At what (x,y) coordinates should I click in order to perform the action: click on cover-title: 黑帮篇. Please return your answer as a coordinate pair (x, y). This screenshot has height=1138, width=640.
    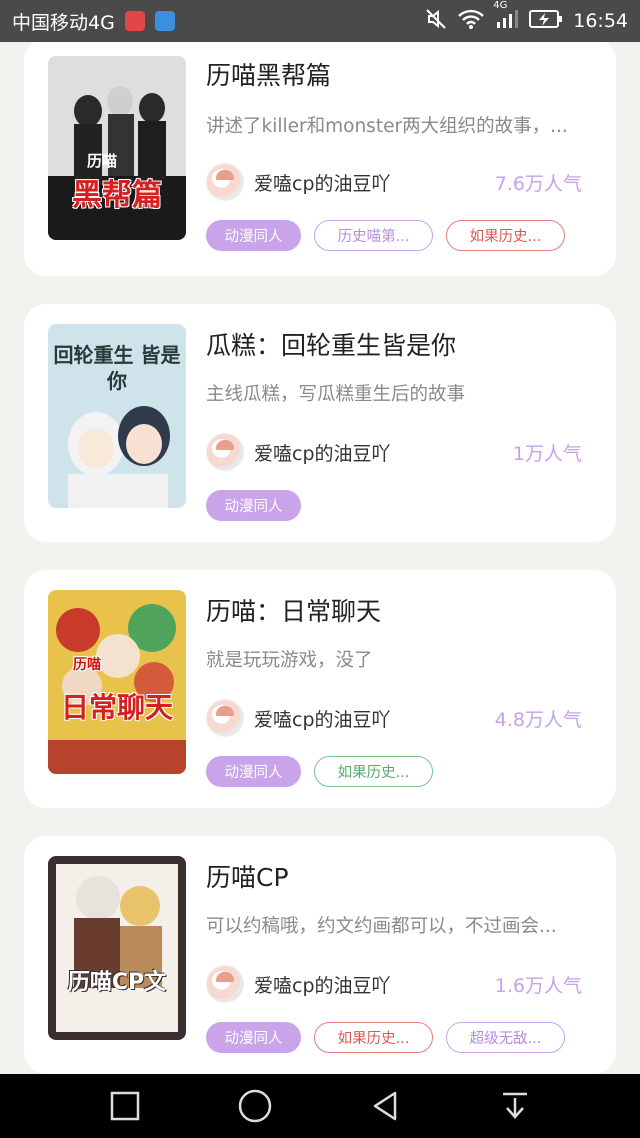
    Looking at the image, I should click on (117, 195).